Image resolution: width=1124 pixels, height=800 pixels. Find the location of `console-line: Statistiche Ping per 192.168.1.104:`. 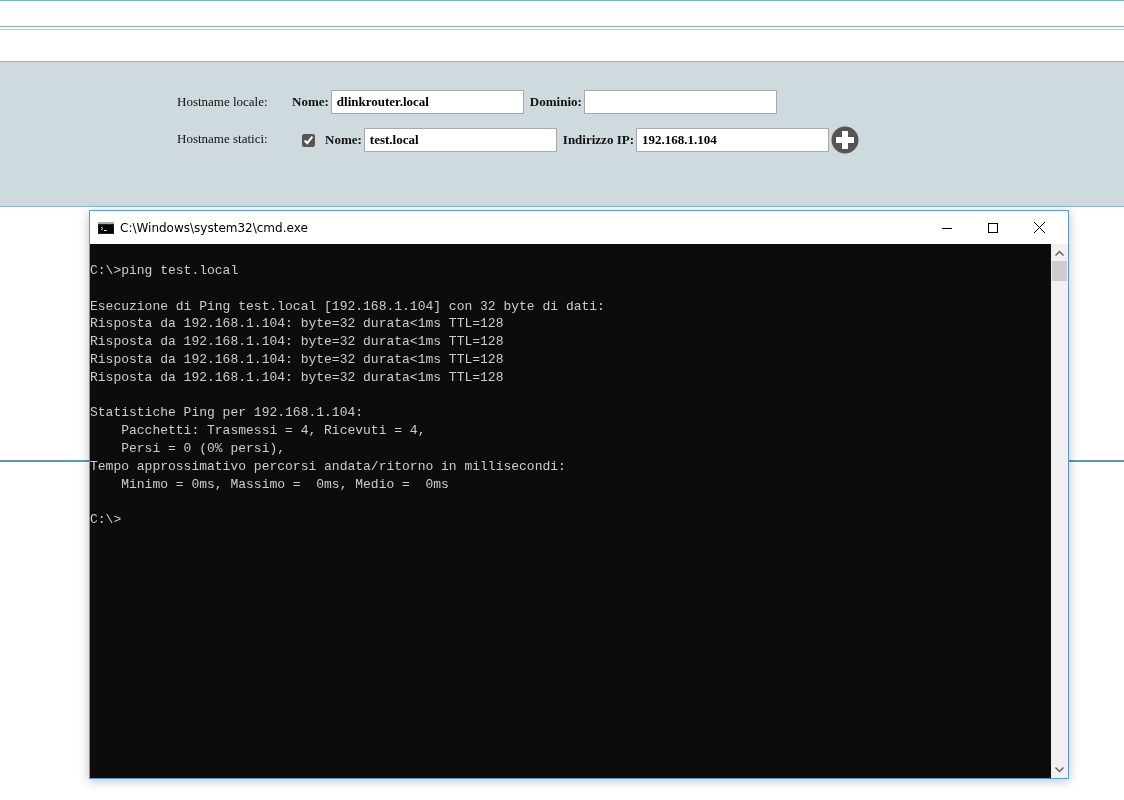

console-line: Statistiche Ping per 192.168.1.104: is located at coordinates (227, 413).